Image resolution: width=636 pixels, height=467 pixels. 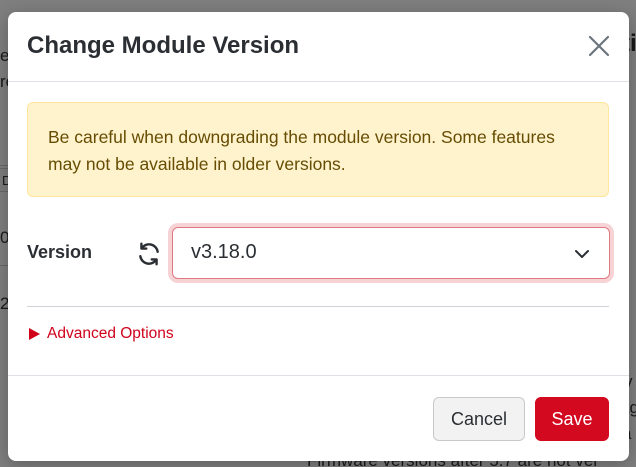 What do you see at coordinates (34, 334) in the screenshot?
I see `caret-right-icon` at bounding box center [34, 334].